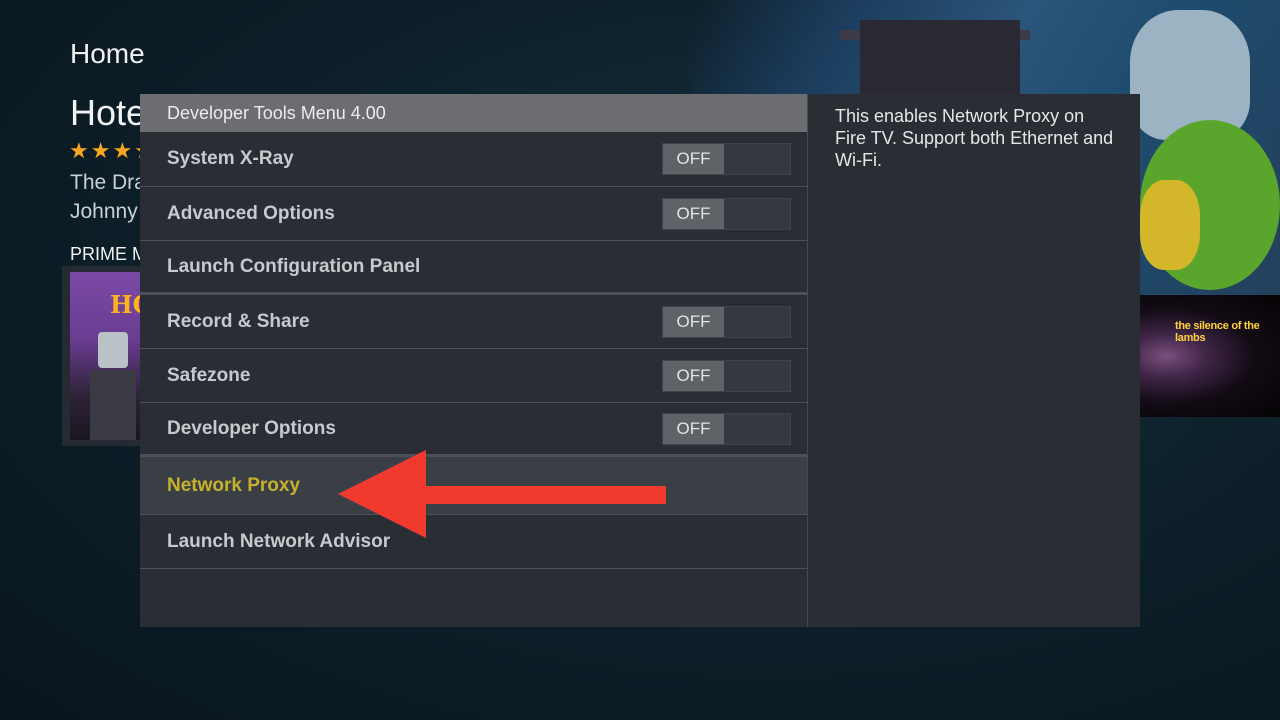 The width and height of the screenshot is (1280, 720). Describe the element at coordinates (209, 375) in the screenshot. I see `menu-item-label: Safezone` at that location.